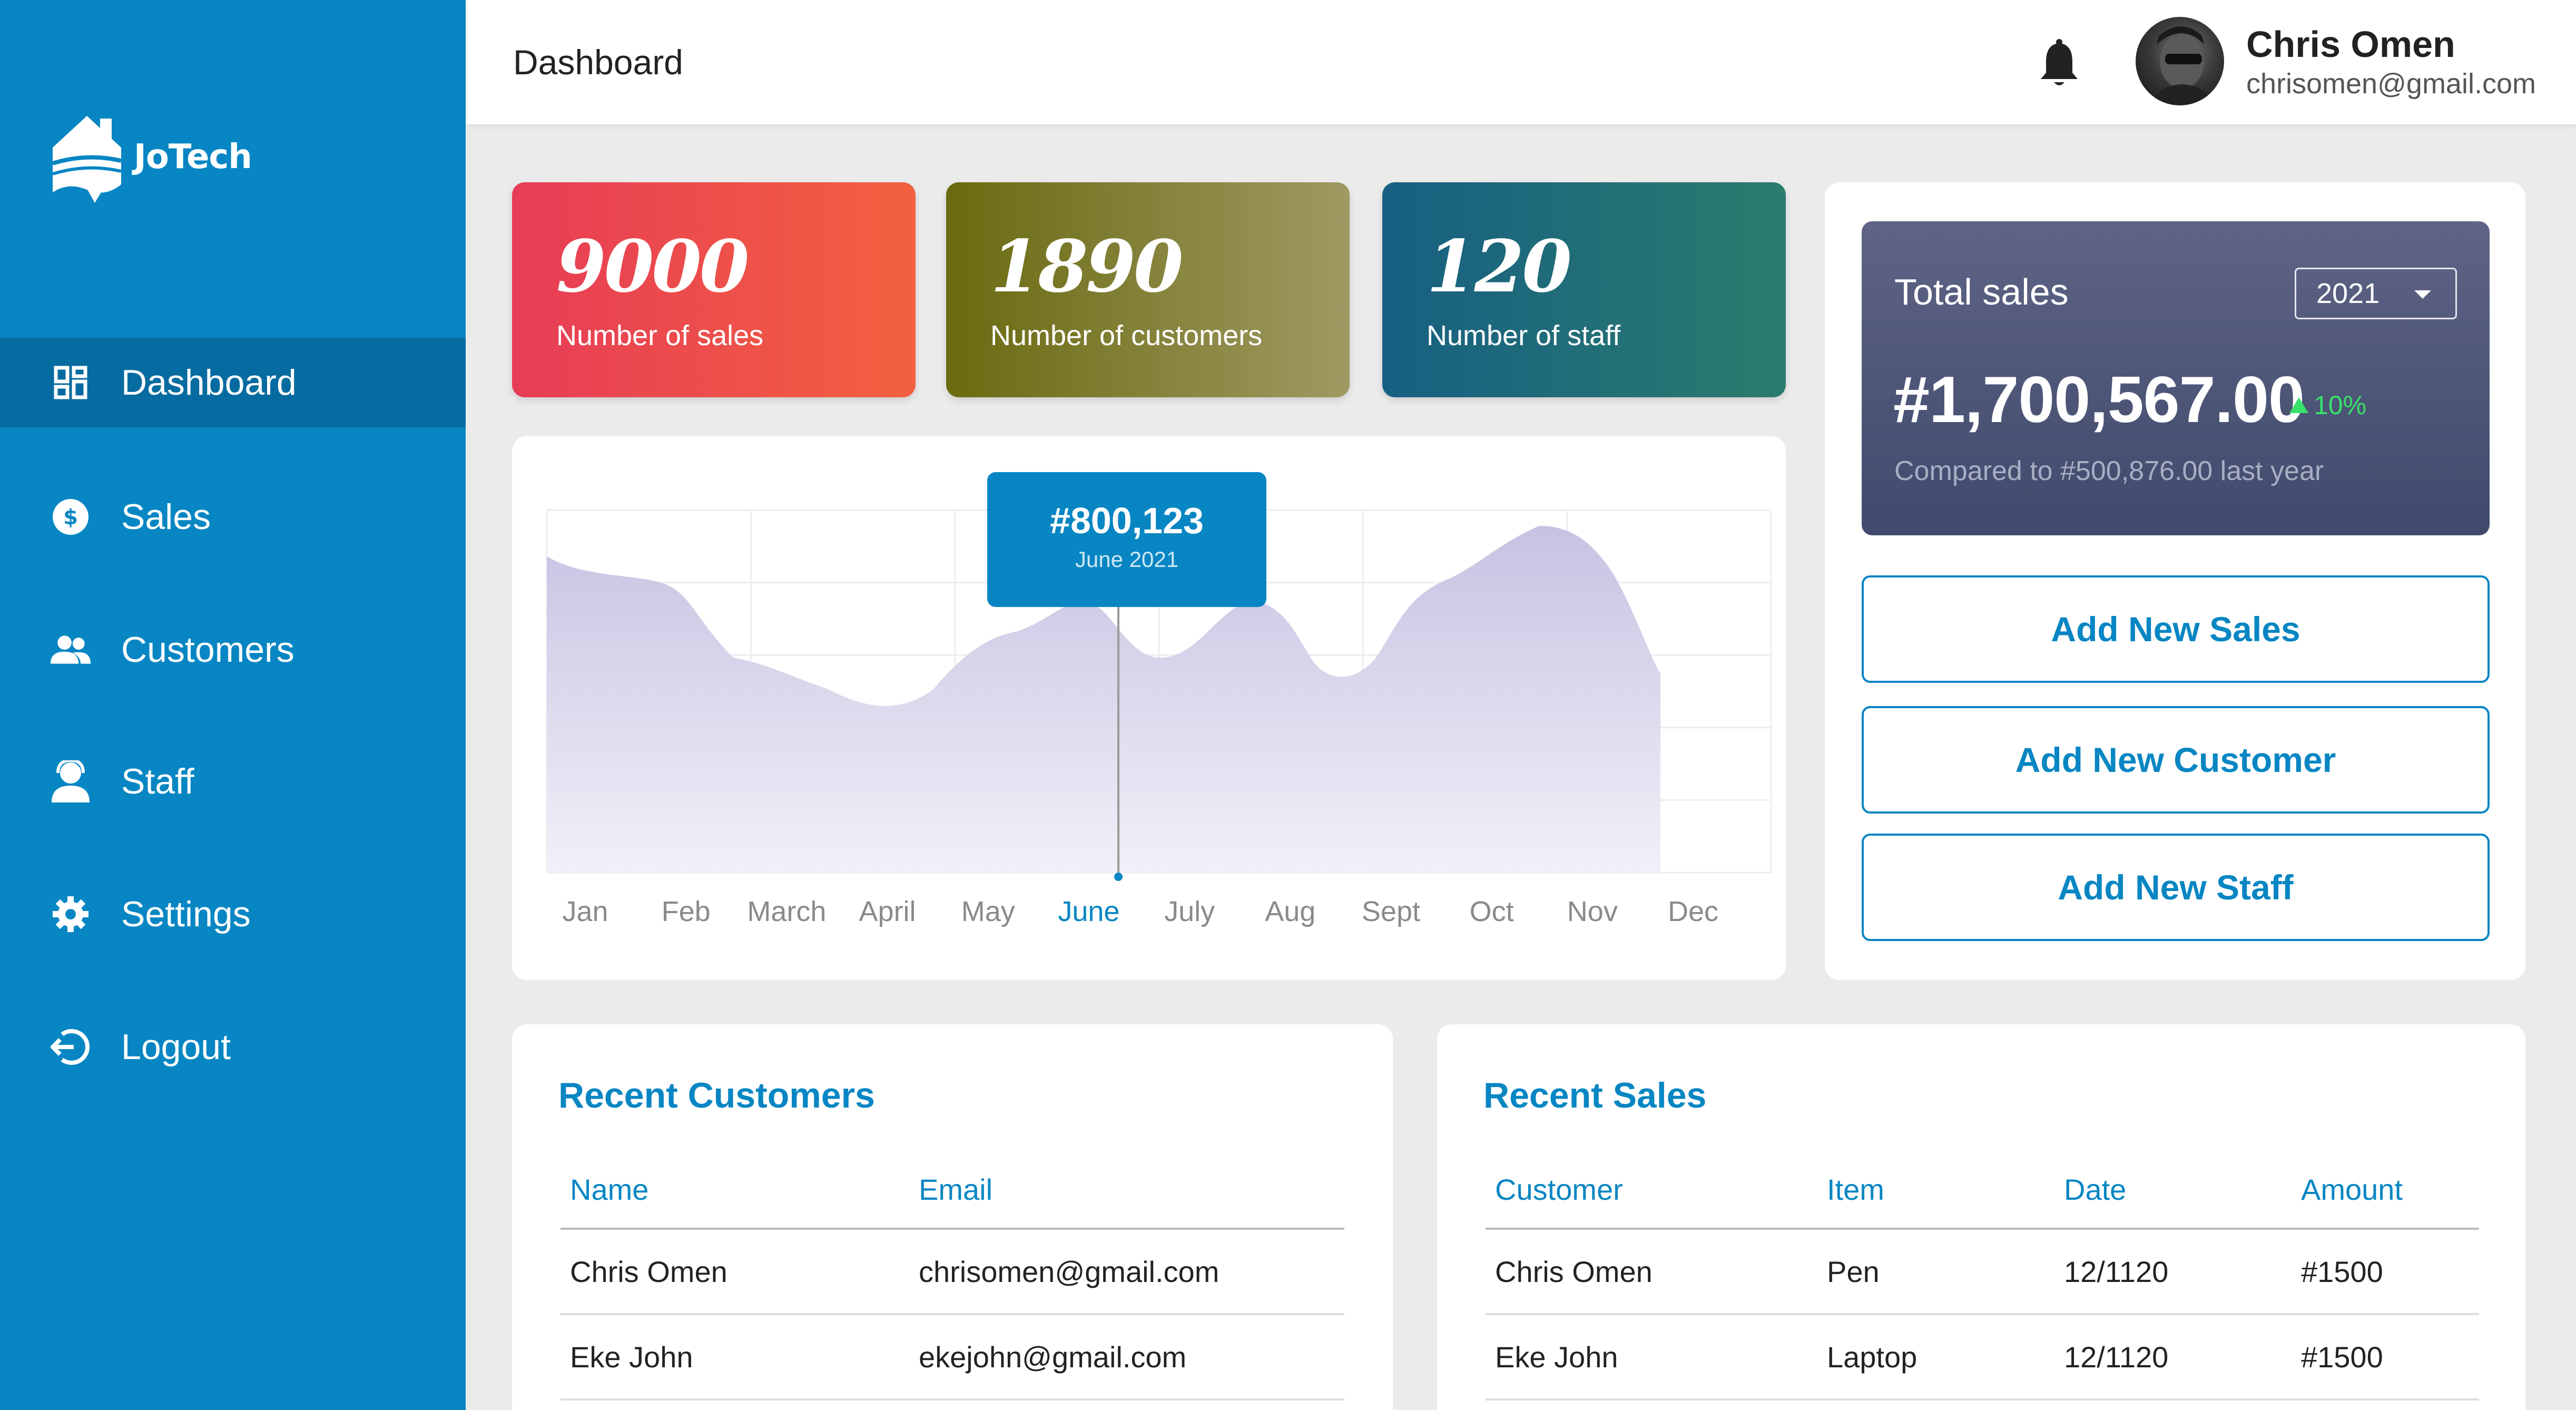 The width and height of the screenshot is (2576, 1410). Describe the element at coordinates (1126, 335) in the screenshot. I see `stat-label: Number of customers` at that location.